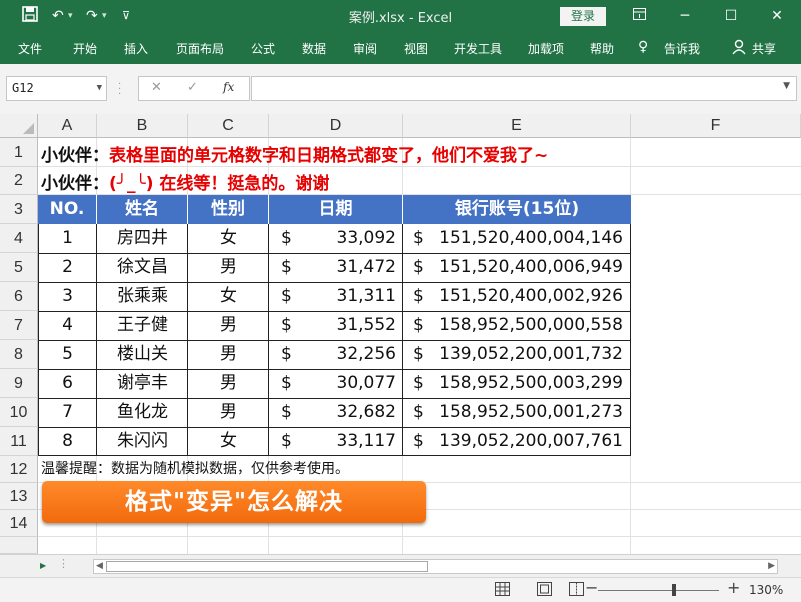  I want to click on cell-account: 158,952,500,001,273, so click(513, 412).